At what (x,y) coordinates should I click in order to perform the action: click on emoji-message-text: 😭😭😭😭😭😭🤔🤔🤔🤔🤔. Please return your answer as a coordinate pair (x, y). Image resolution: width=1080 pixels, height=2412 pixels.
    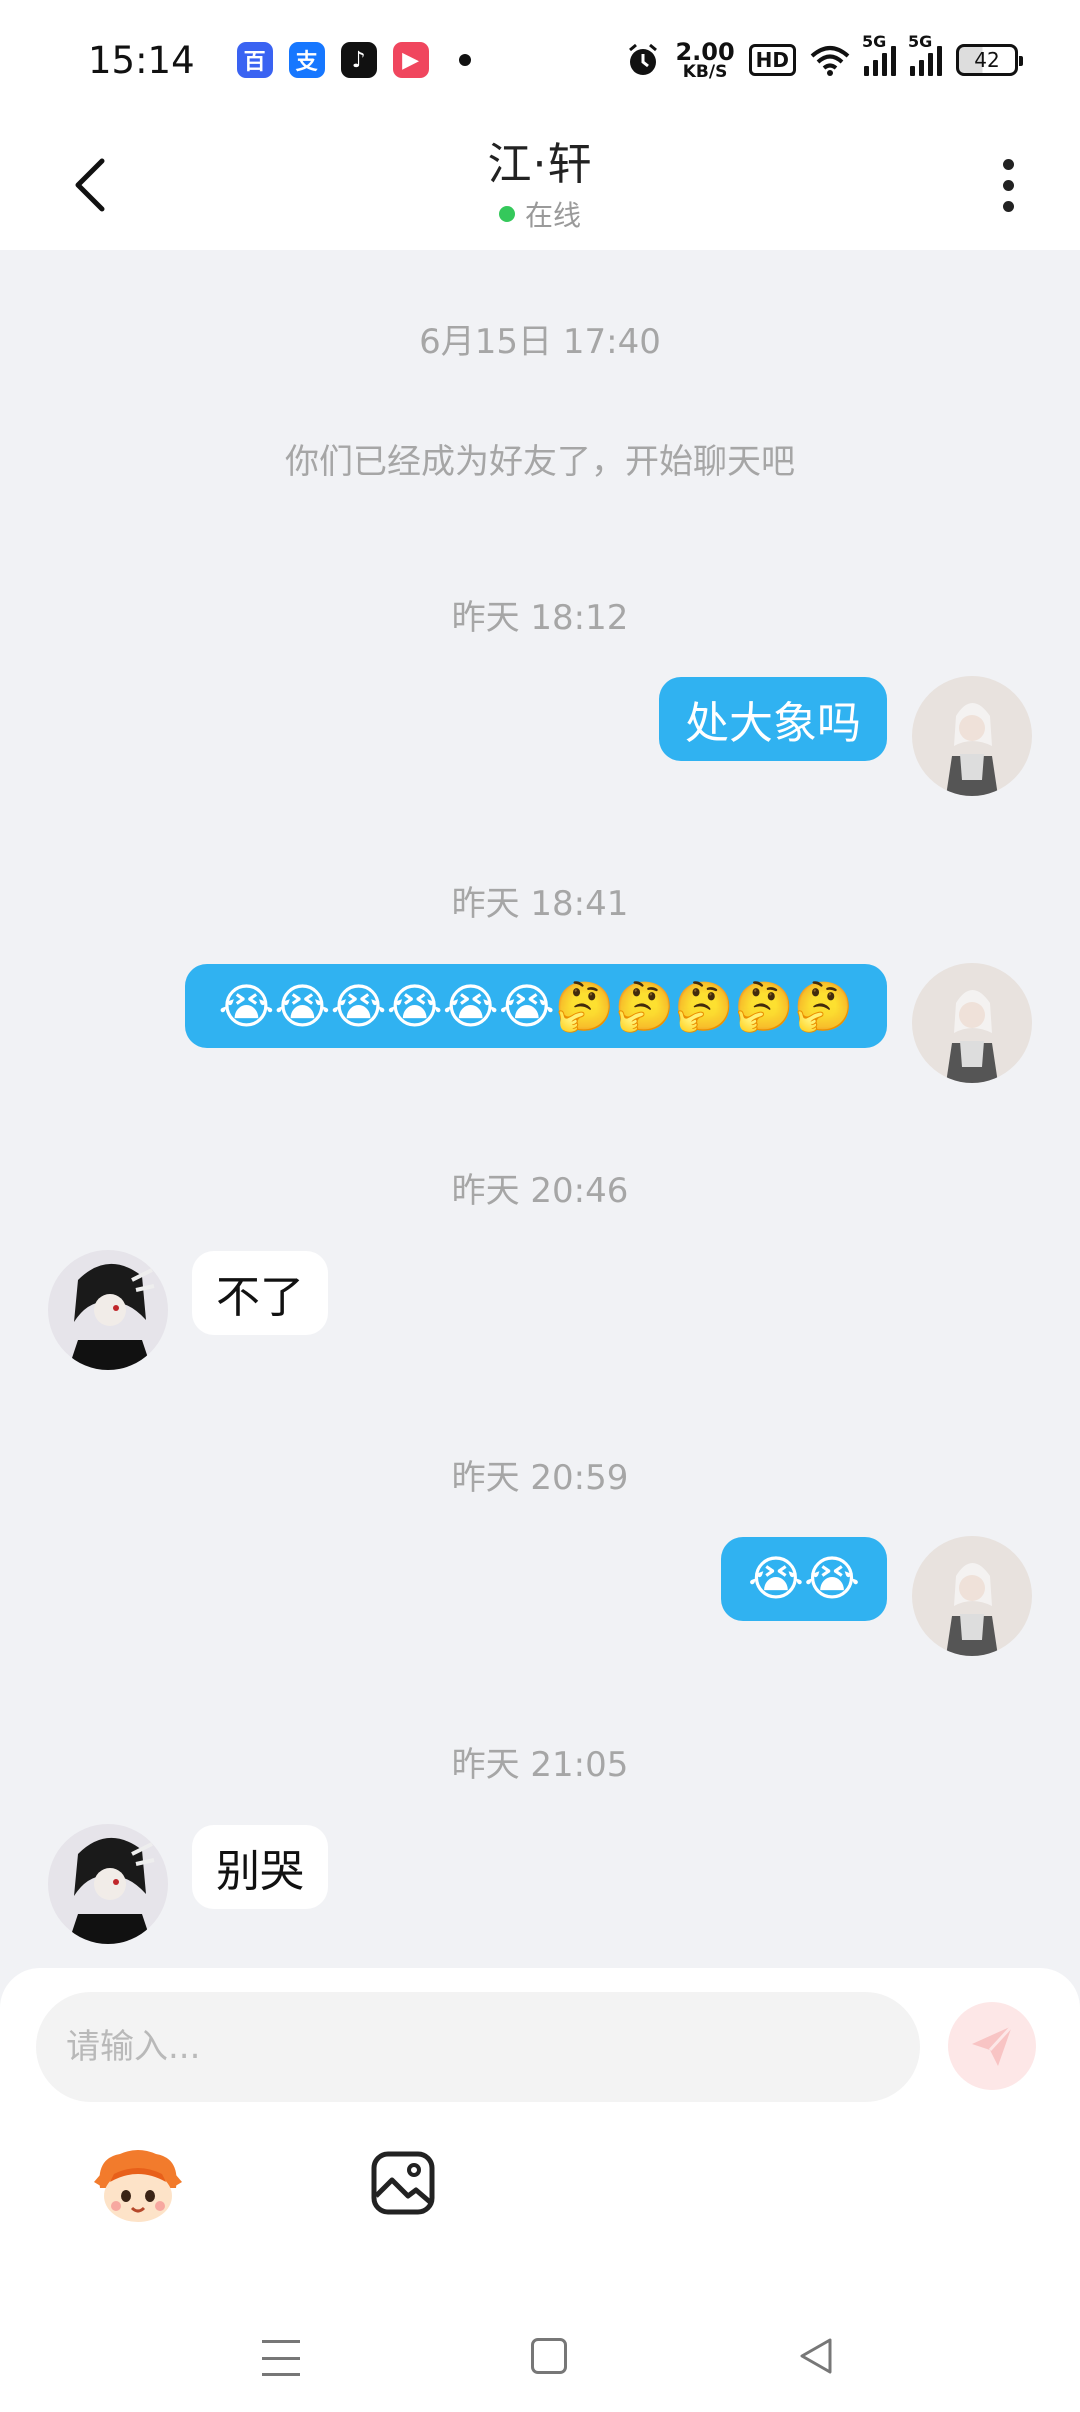
    Looking at the image, I should click on (536, 1006).